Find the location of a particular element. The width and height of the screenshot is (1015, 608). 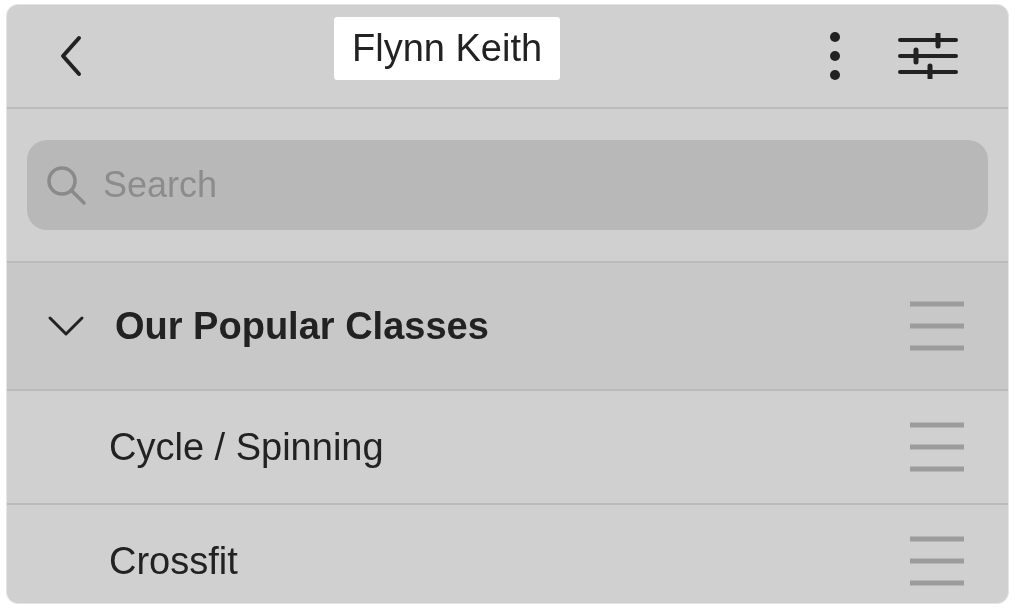

chevron-icon is located at coordinates (66, 326).